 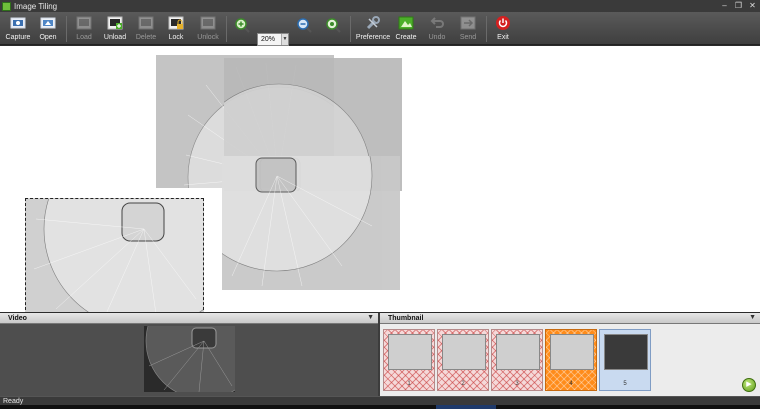 I want to click on wrench-icon, so click(x=373, y=23).